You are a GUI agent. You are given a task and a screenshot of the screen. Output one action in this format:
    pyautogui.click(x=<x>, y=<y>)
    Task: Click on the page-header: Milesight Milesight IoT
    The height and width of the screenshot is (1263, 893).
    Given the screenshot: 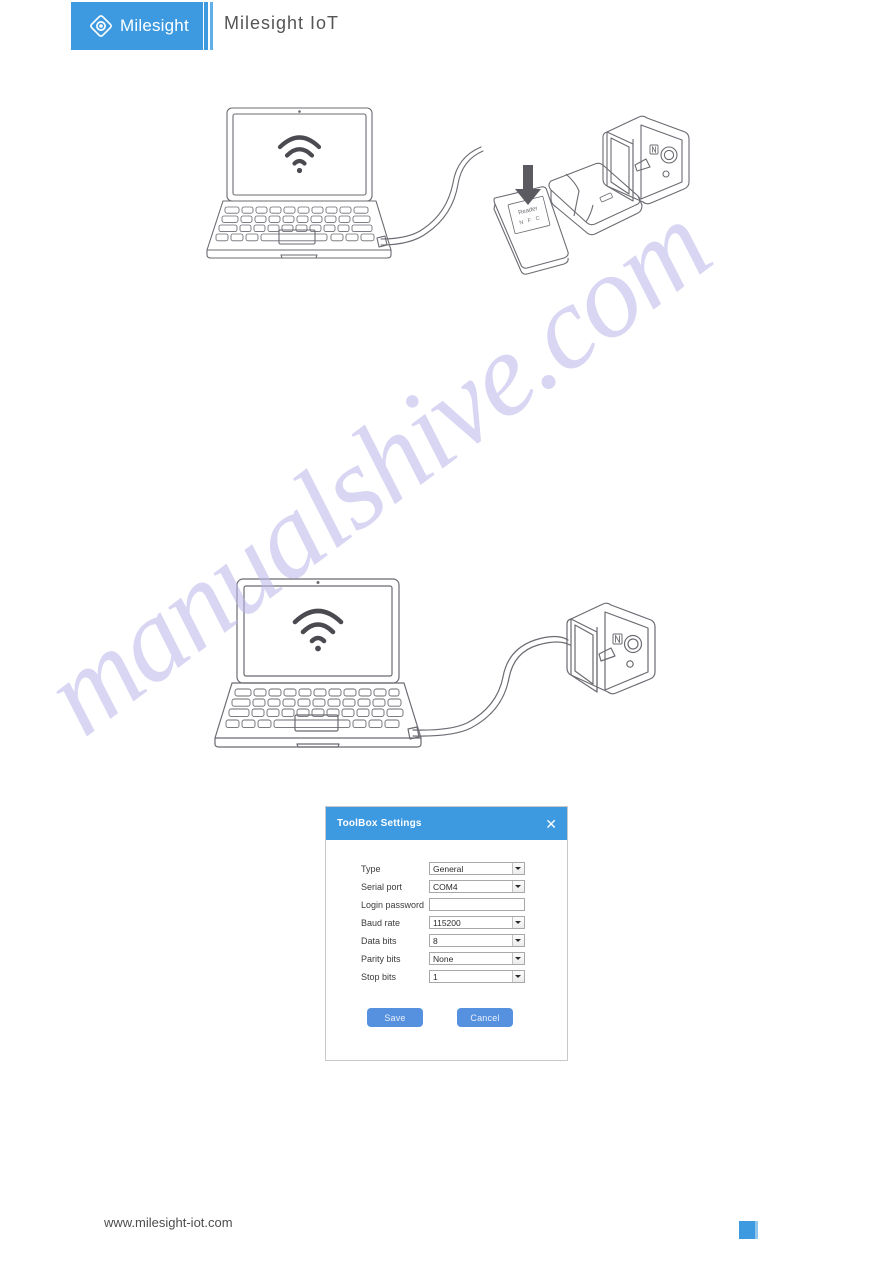 What is the action you would take?
    pyautogui.click(x=446, y=26)
    